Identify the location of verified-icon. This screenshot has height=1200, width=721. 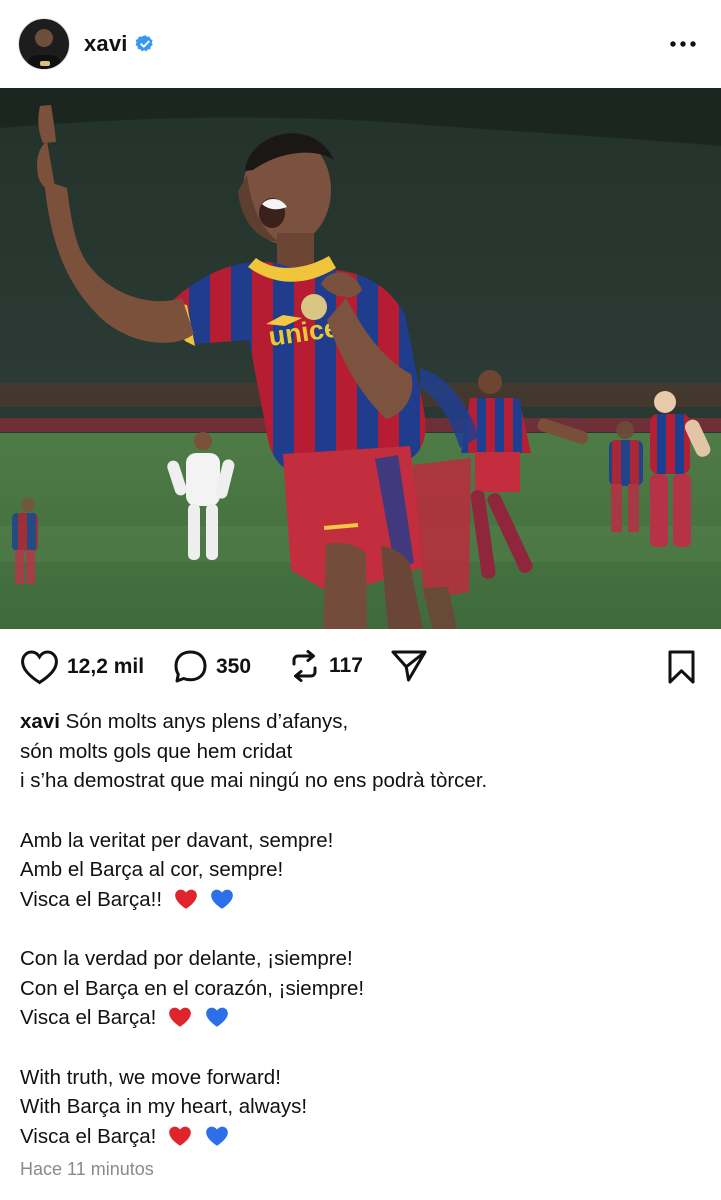
(144, 43).